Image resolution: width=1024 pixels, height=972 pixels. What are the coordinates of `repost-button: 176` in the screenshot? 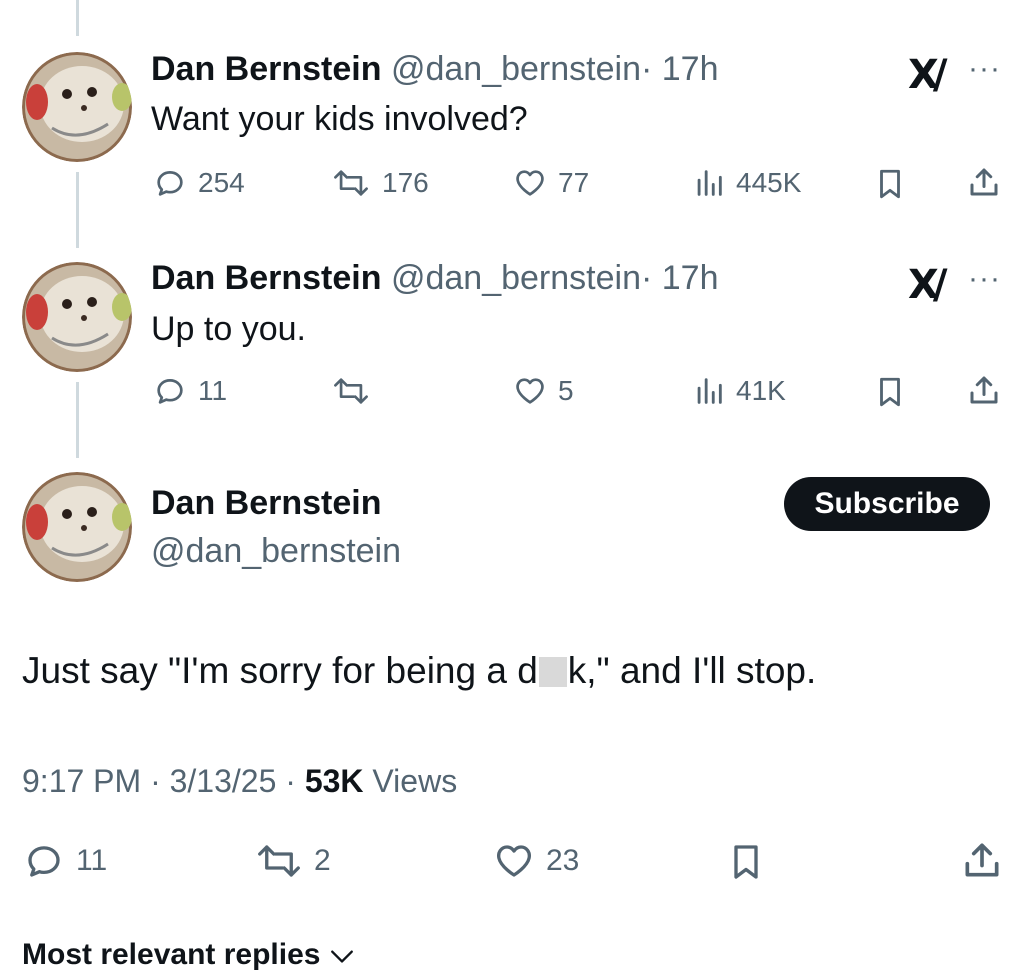 It's located at (379, 183).